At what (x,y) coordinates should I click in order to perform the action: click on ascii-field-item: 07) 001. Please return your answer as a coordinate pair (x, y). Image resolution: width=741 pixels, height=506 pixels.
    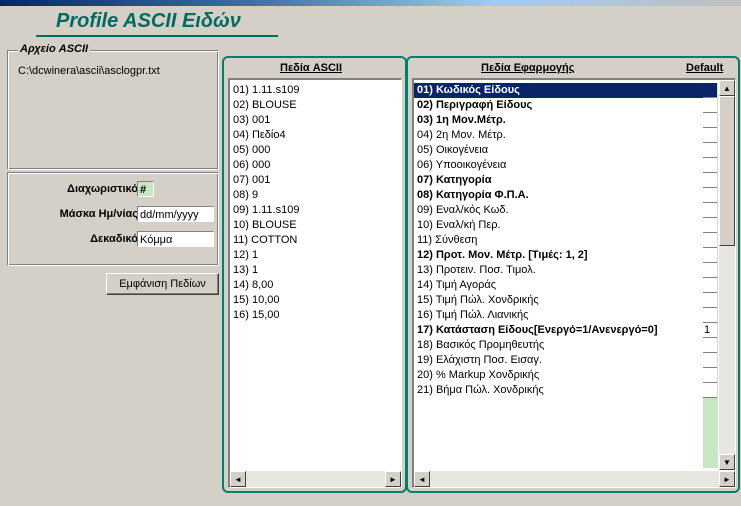
    Looking at the image, I should click on (315, 180).